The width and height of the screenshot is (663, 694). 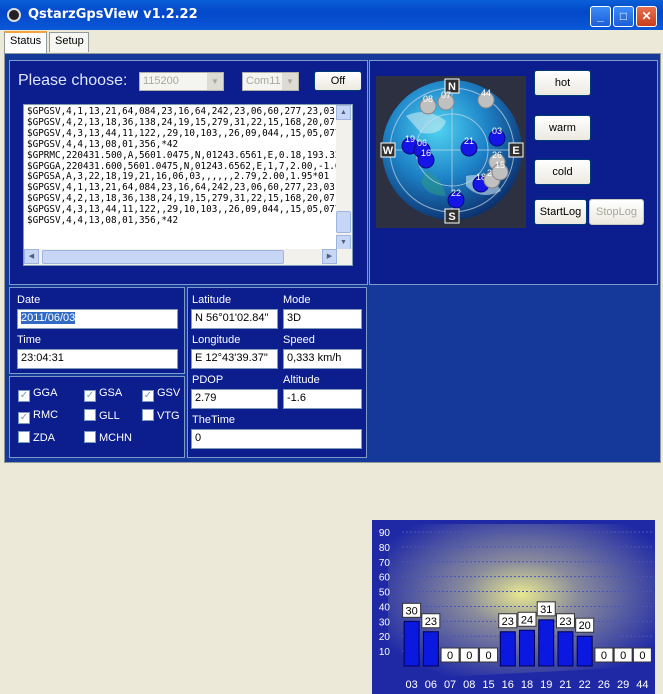 What do you see at coordinates (560, 212) in the screenshot?
I see `start-log-button: StartLog` at bounding box center [560, 212].